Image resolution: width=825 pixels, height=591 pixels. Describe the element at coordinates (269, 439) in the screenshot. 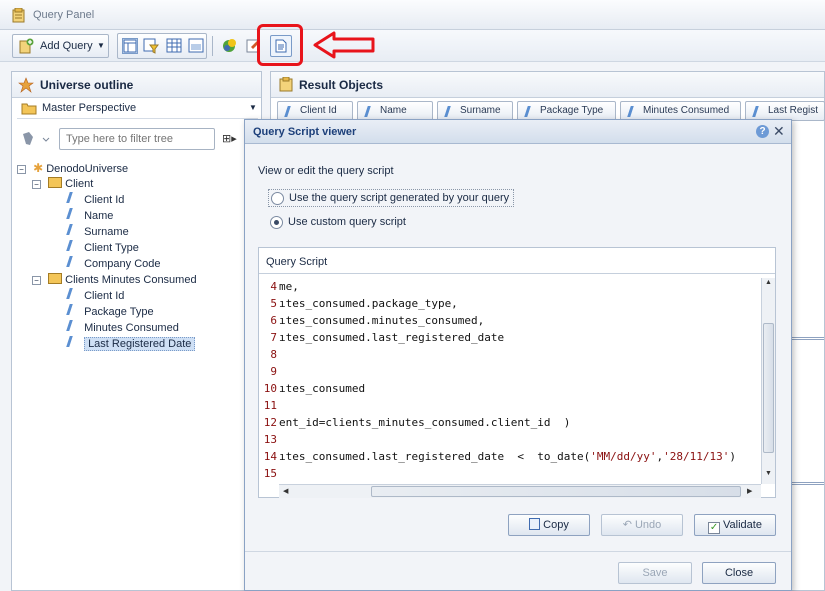

I see `code-line: 13` at that location.